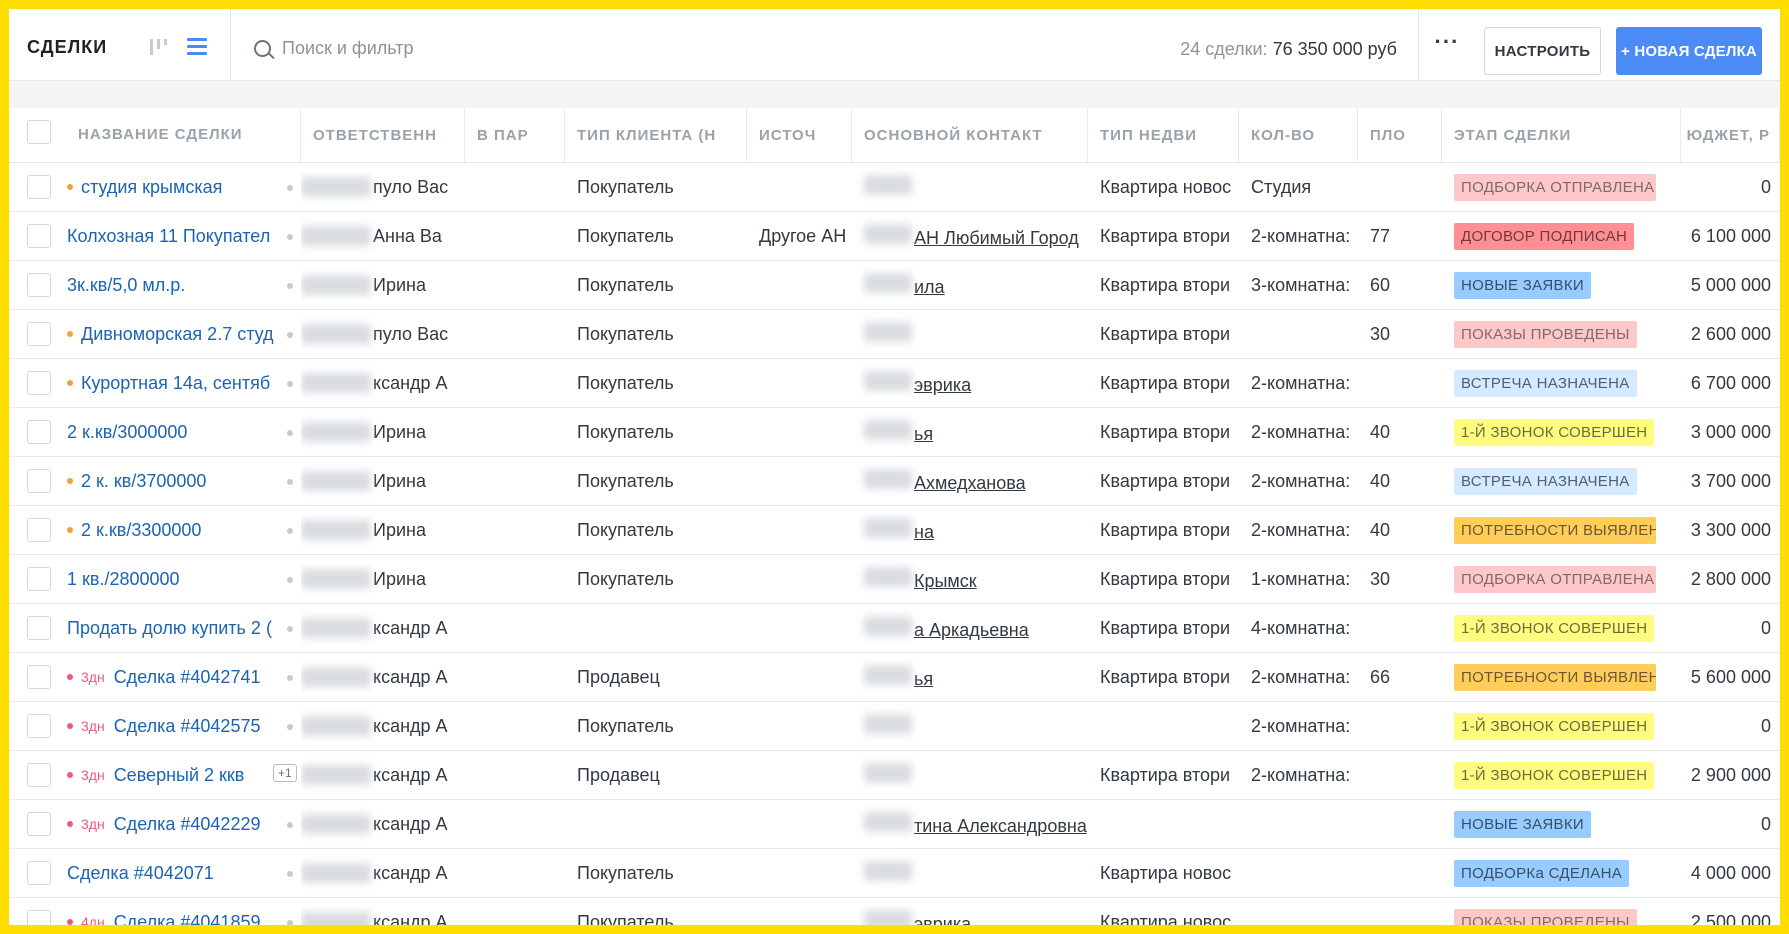  I want to click on stage-cell: ПОДБОРКа СДЕЛАНА, so click(1561, 873).